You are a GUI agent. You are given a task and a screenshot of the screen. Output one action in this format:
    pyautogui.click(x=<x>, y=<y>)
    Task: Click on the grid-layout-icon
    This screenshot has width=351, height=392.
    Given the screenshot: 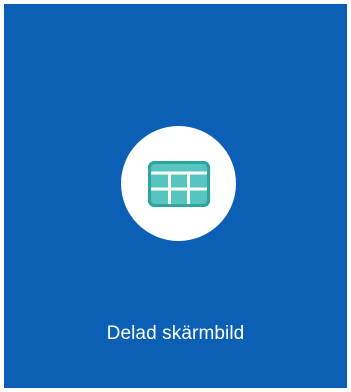 What is the action you would take?
    pyautogui.click(x=178, y=183)
    